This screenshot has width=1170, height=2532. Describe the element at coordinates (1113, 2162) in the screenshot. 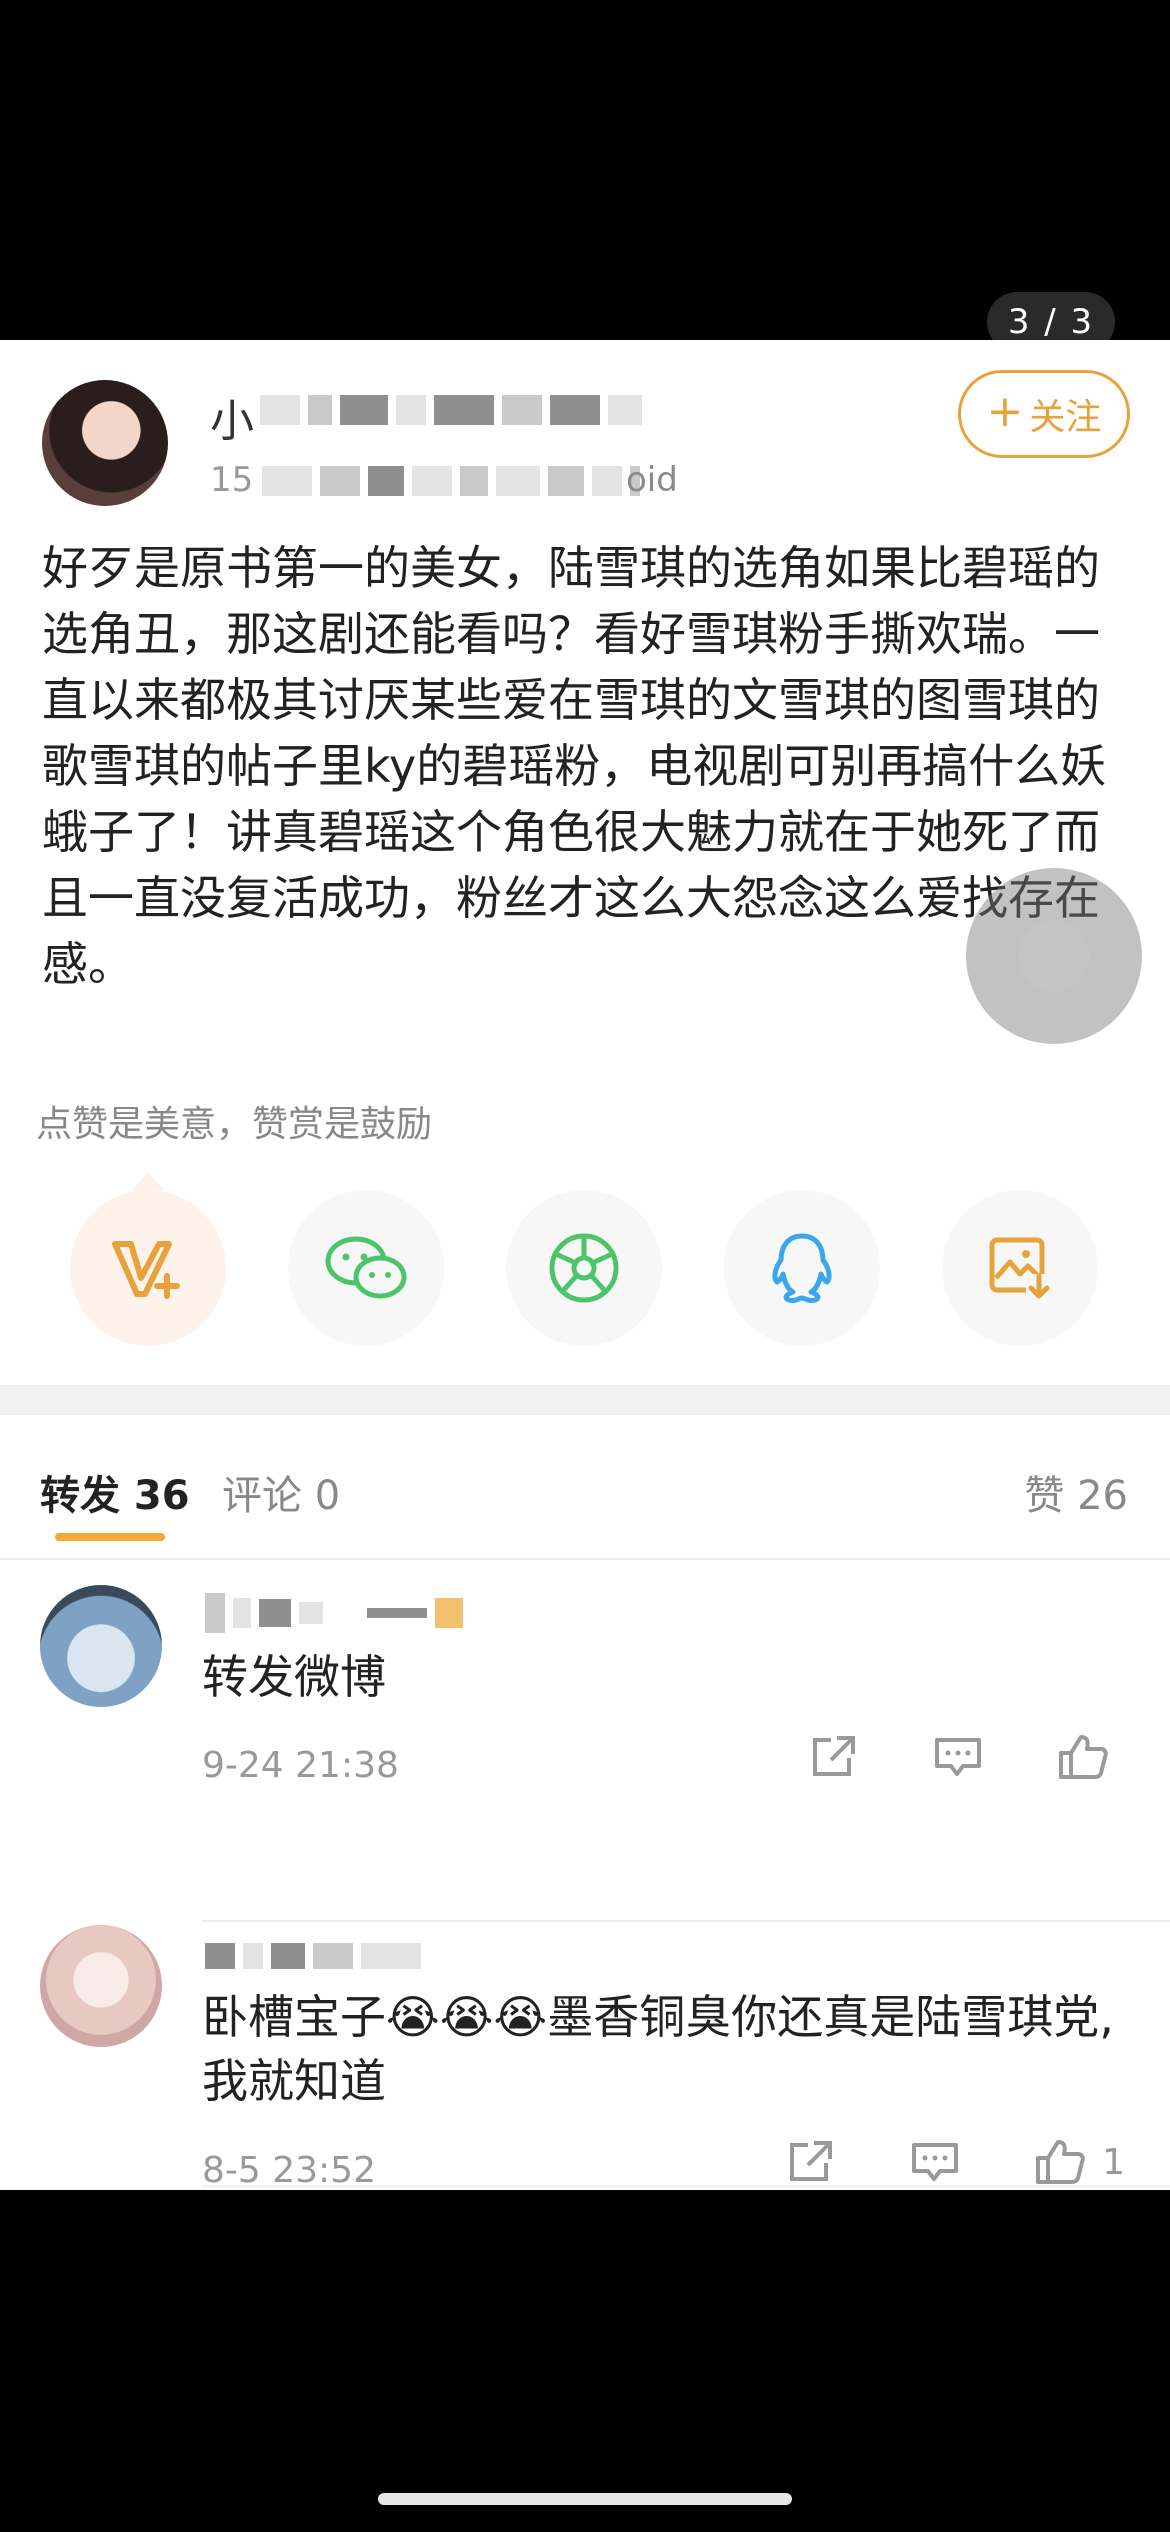

I see `like-count: 1` at that location.